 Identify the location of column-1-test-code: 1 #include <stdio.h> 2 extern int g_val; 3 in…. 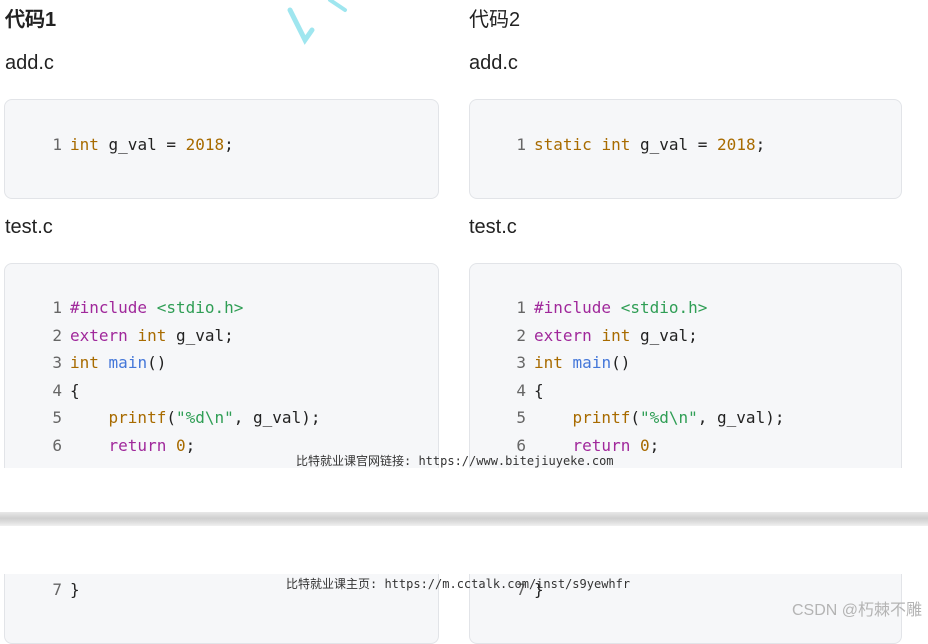
(179, 376).